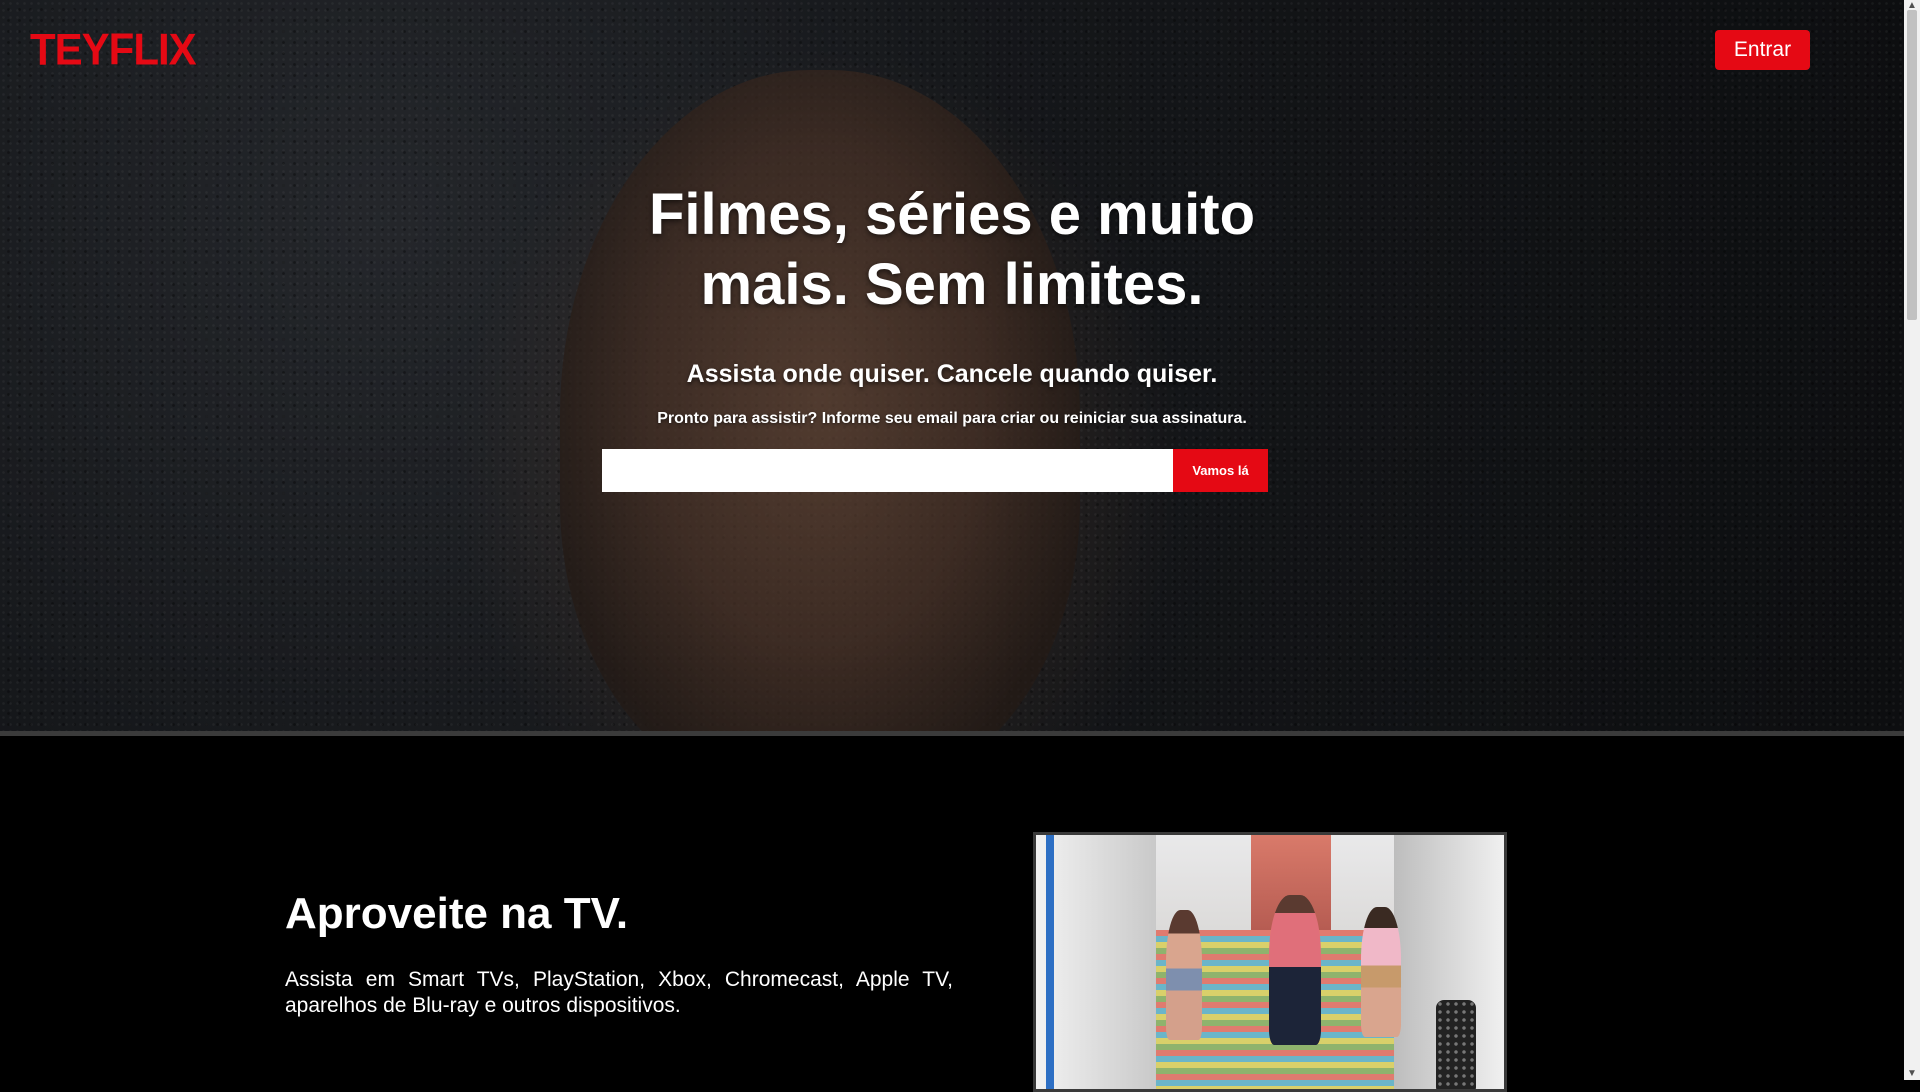  I want to click on vertical-scrollbar: ▲ ▼, so click(1912, 540).